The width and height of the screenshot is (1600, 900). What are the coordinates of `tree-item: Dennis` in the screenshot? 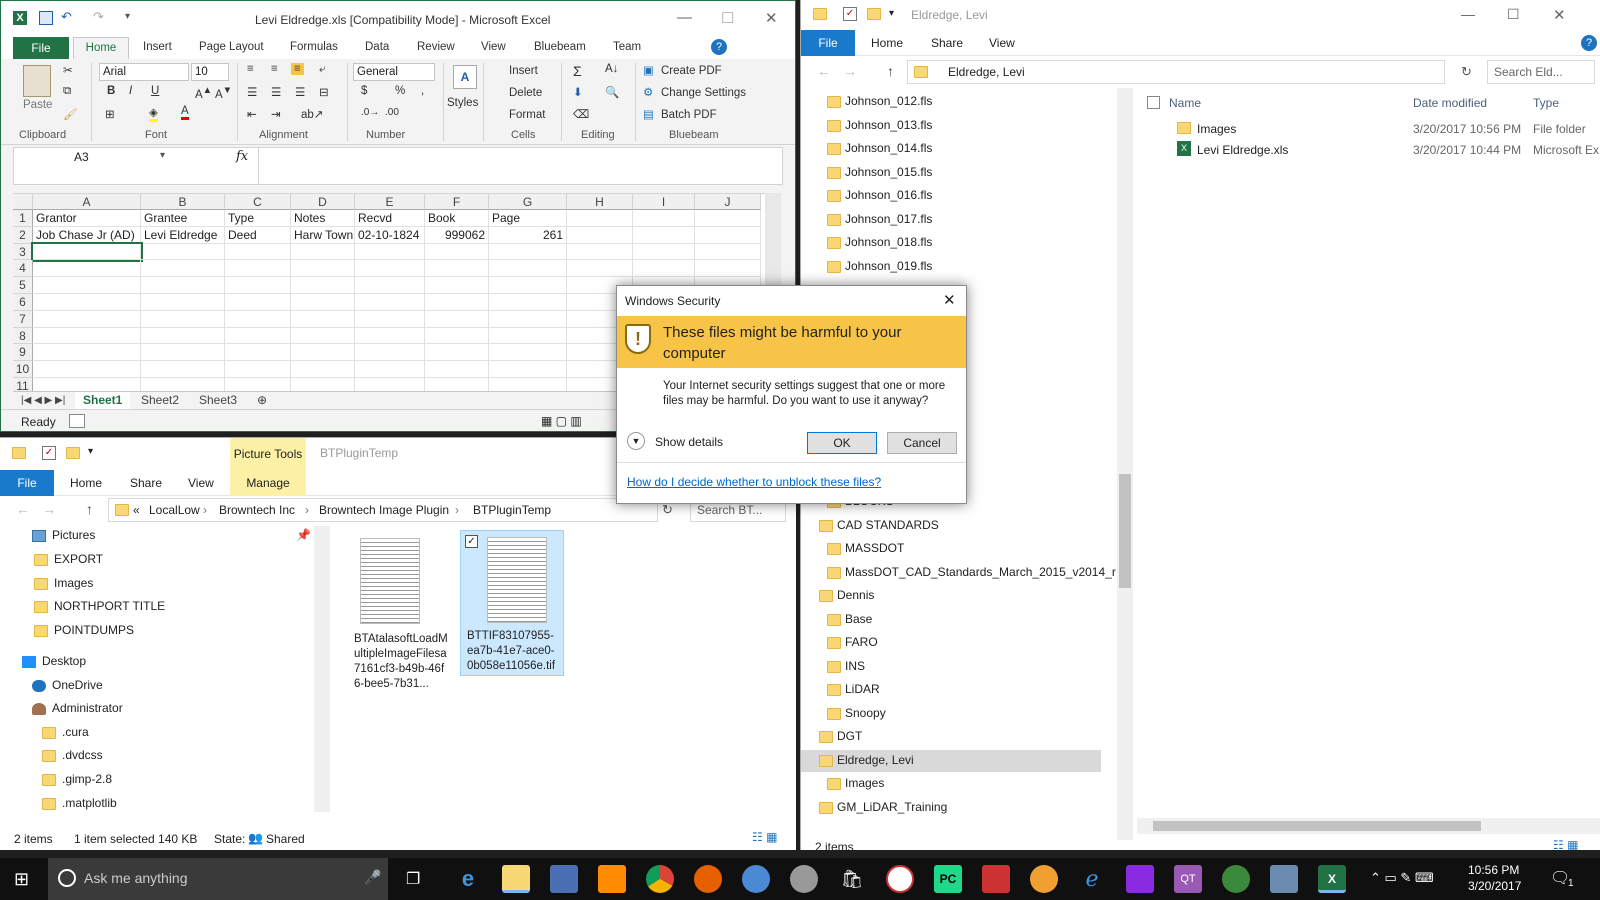 It's located at (846, 595).